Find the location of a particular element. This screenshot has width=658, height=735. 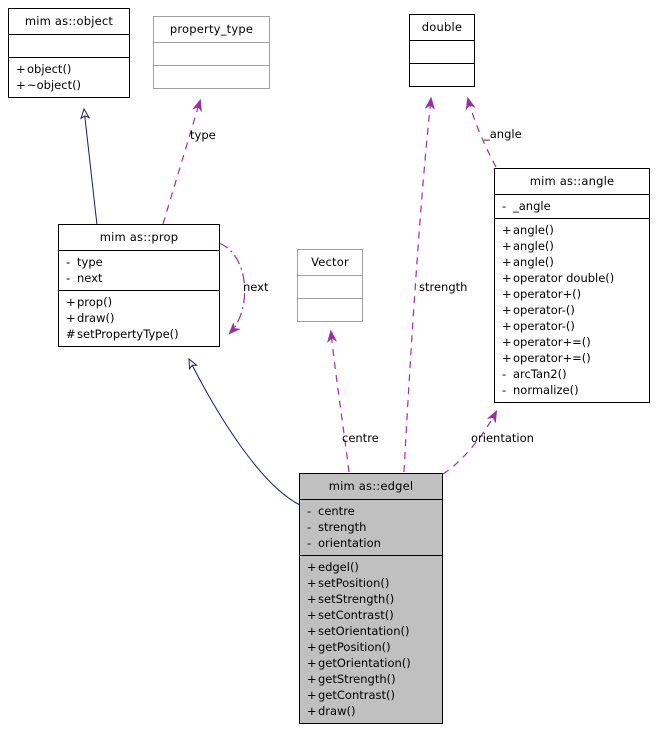

class-title-double: double is located at coordinates (442, 27).